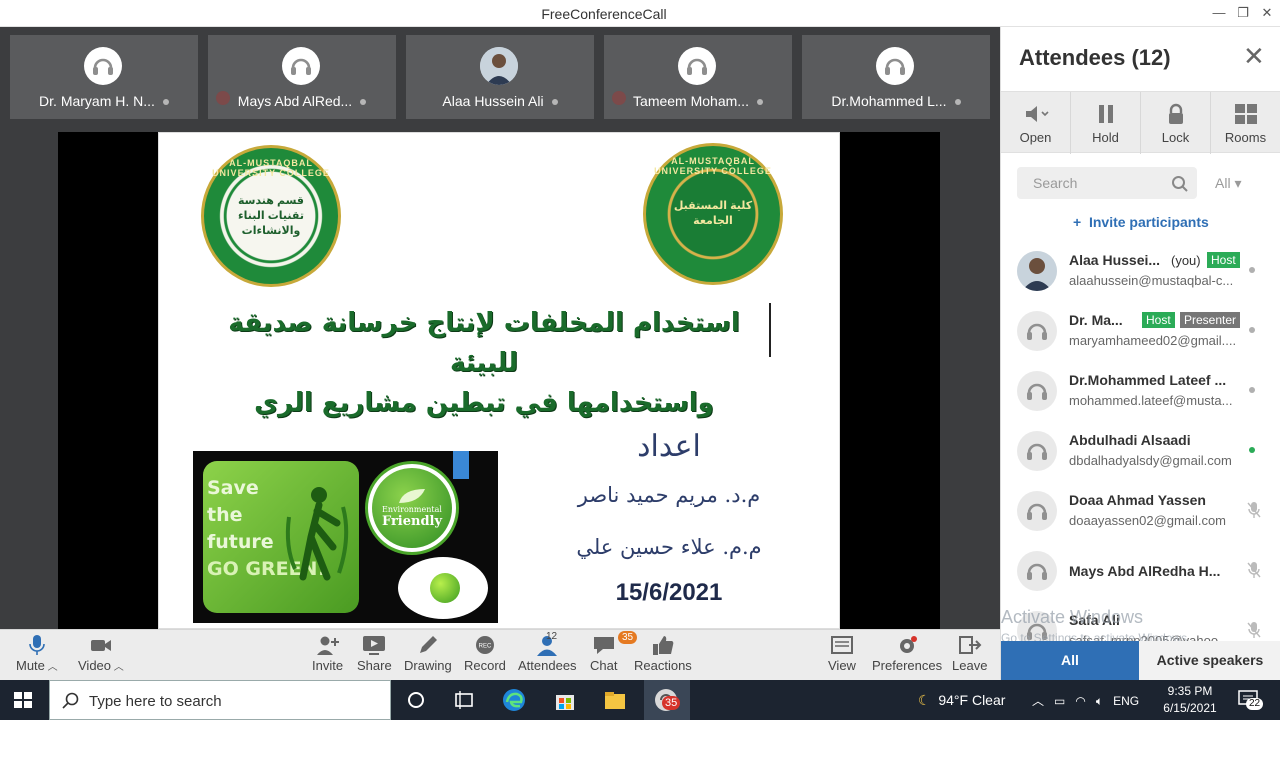  Describe the element at coordinates (485, 645) in the screenshot. I see `record-icon: REC` at that location.